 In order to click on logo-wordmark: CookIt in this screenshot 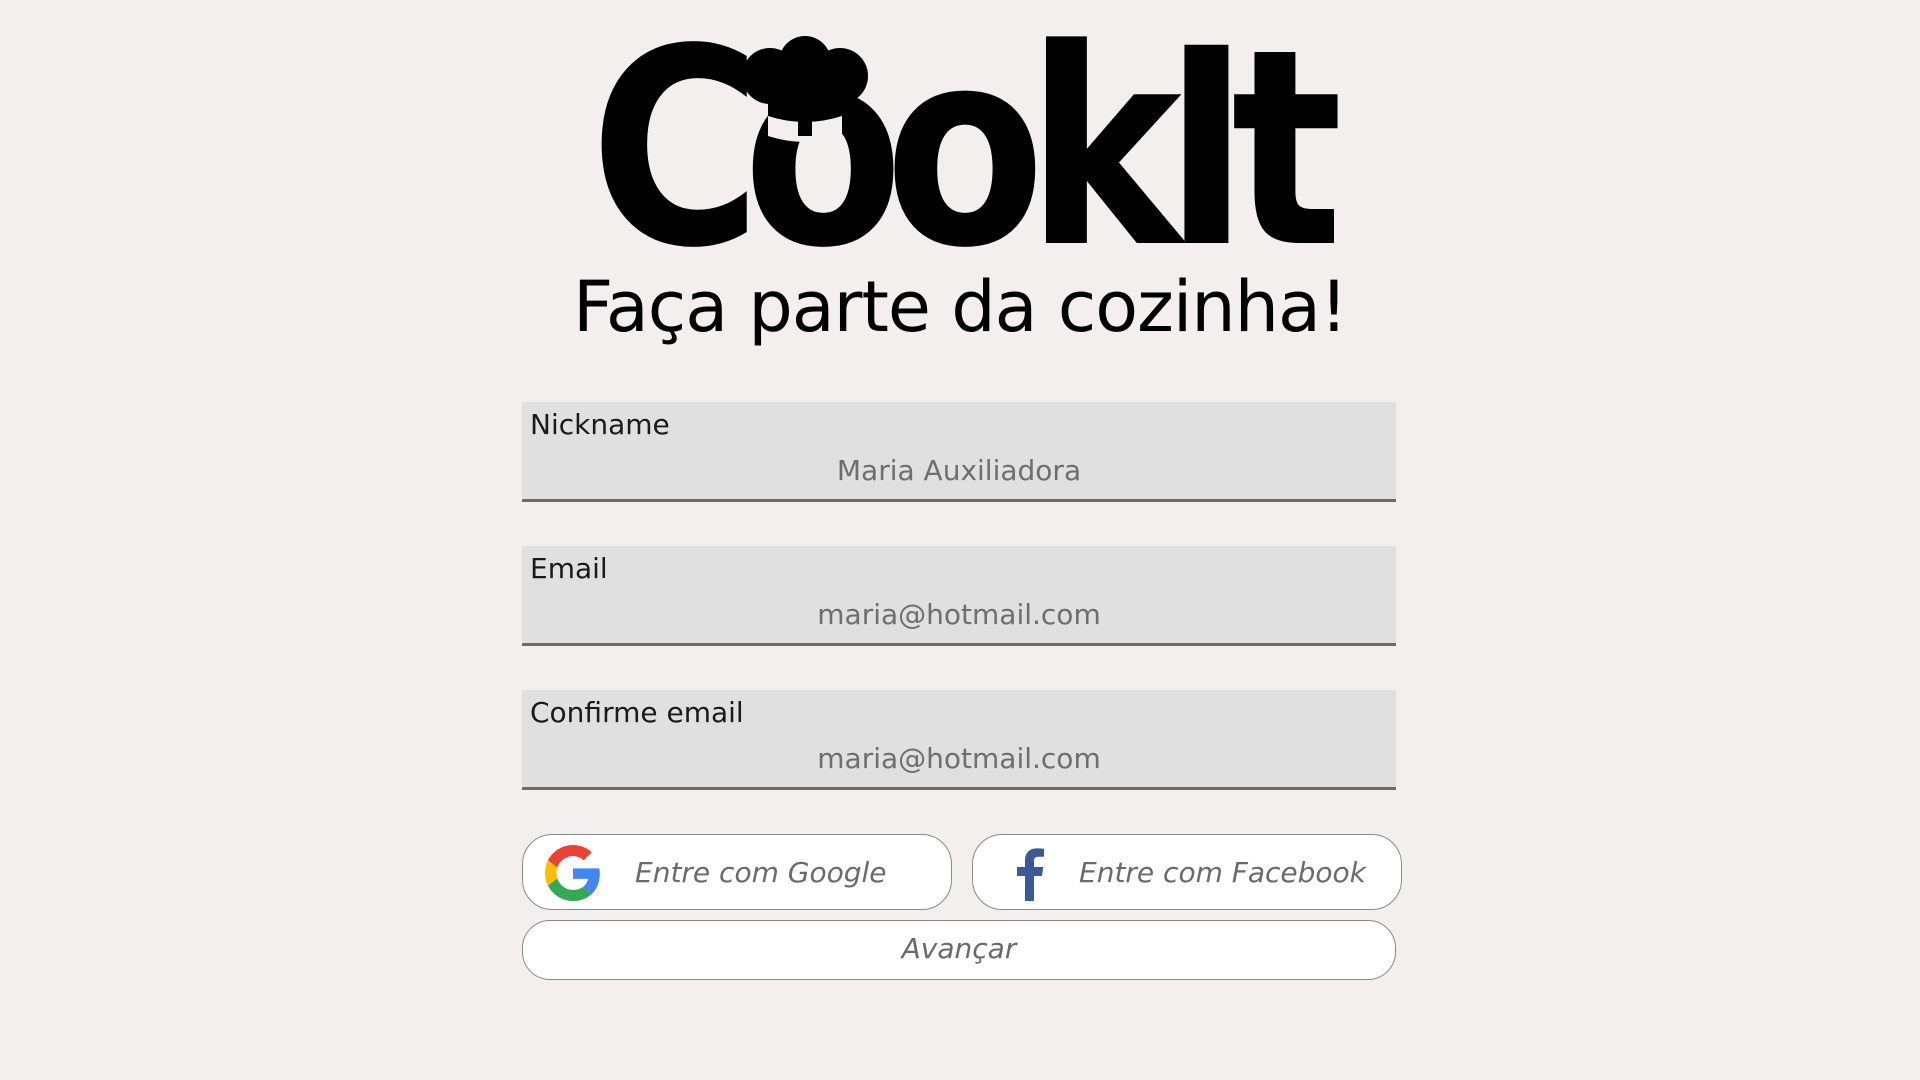, I will do `click(966, 154)`.